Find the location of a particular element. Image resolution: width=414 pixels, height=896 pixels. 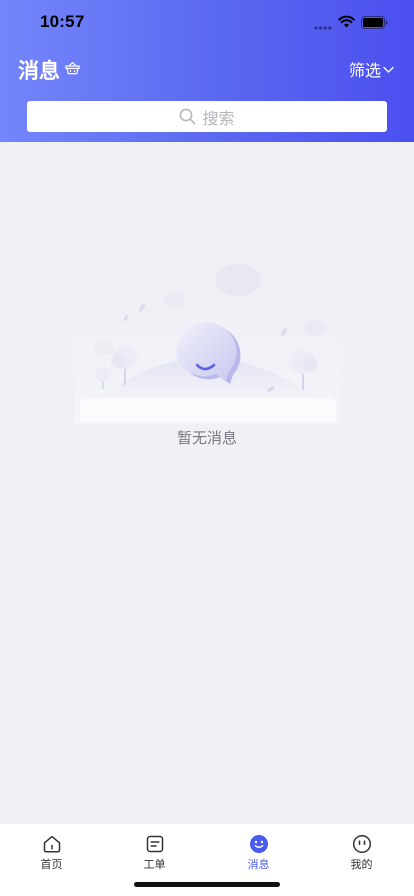

tab-messages-label: 消息 is located at coordinates (258, 864).